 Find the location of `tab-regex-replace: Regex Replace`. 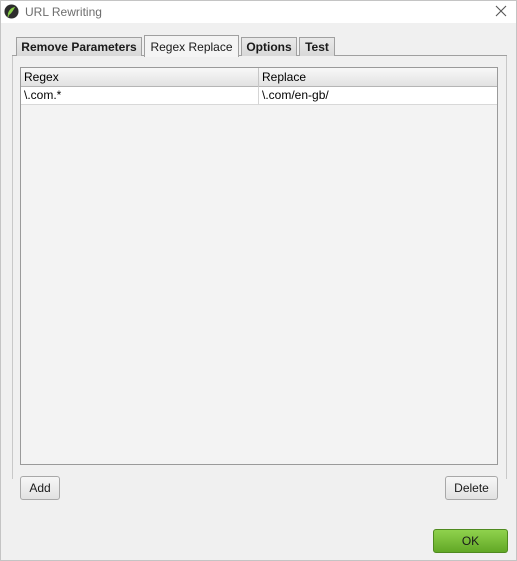

tab-regex-replace: Regex Replace is located at coordinates (191, 46).